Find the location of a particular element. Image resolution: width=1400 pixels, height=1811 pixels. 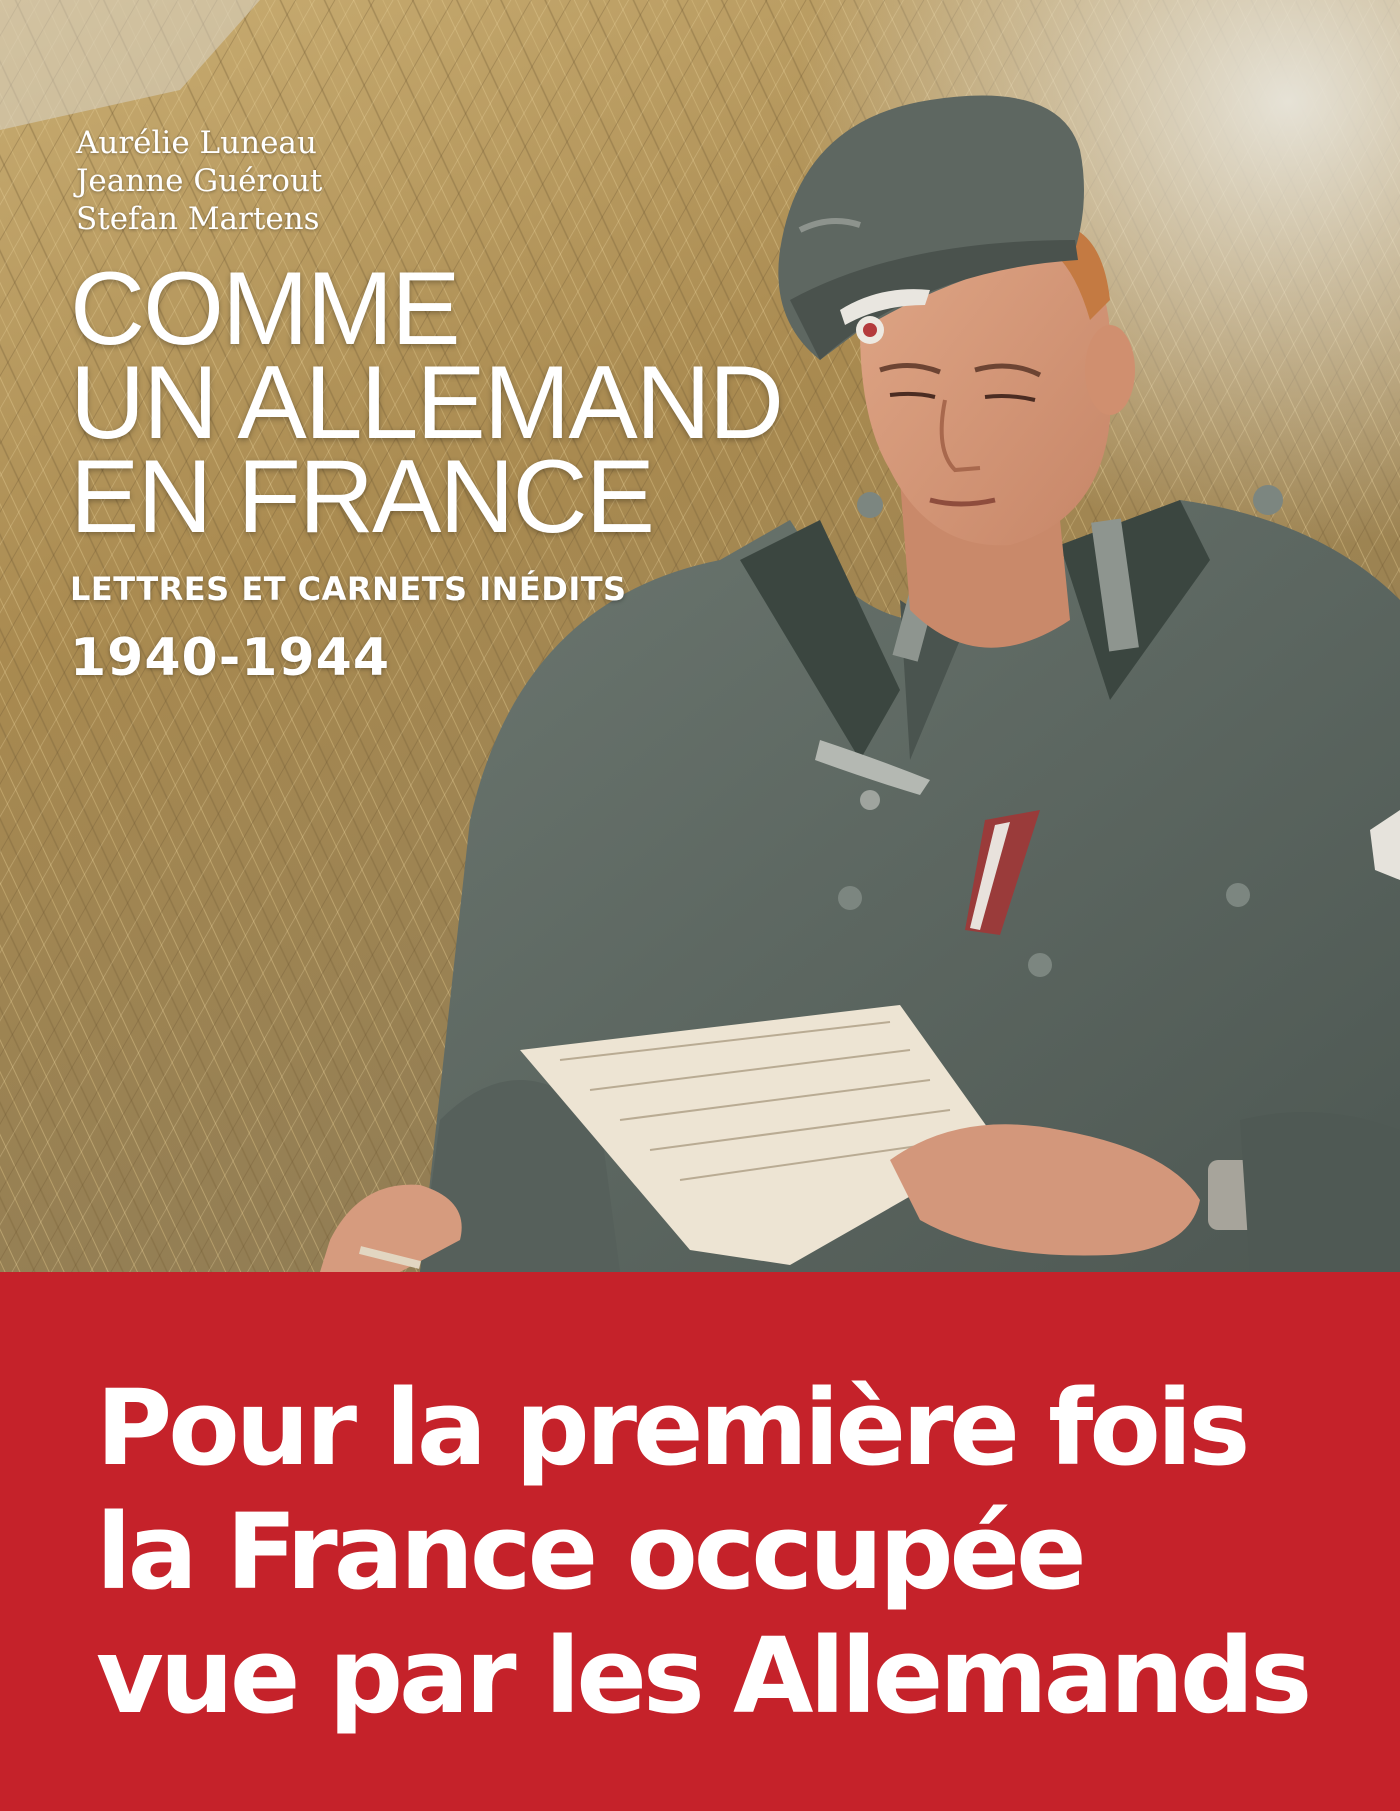

book-title-line: COMME is located at coordinates (265, 309).